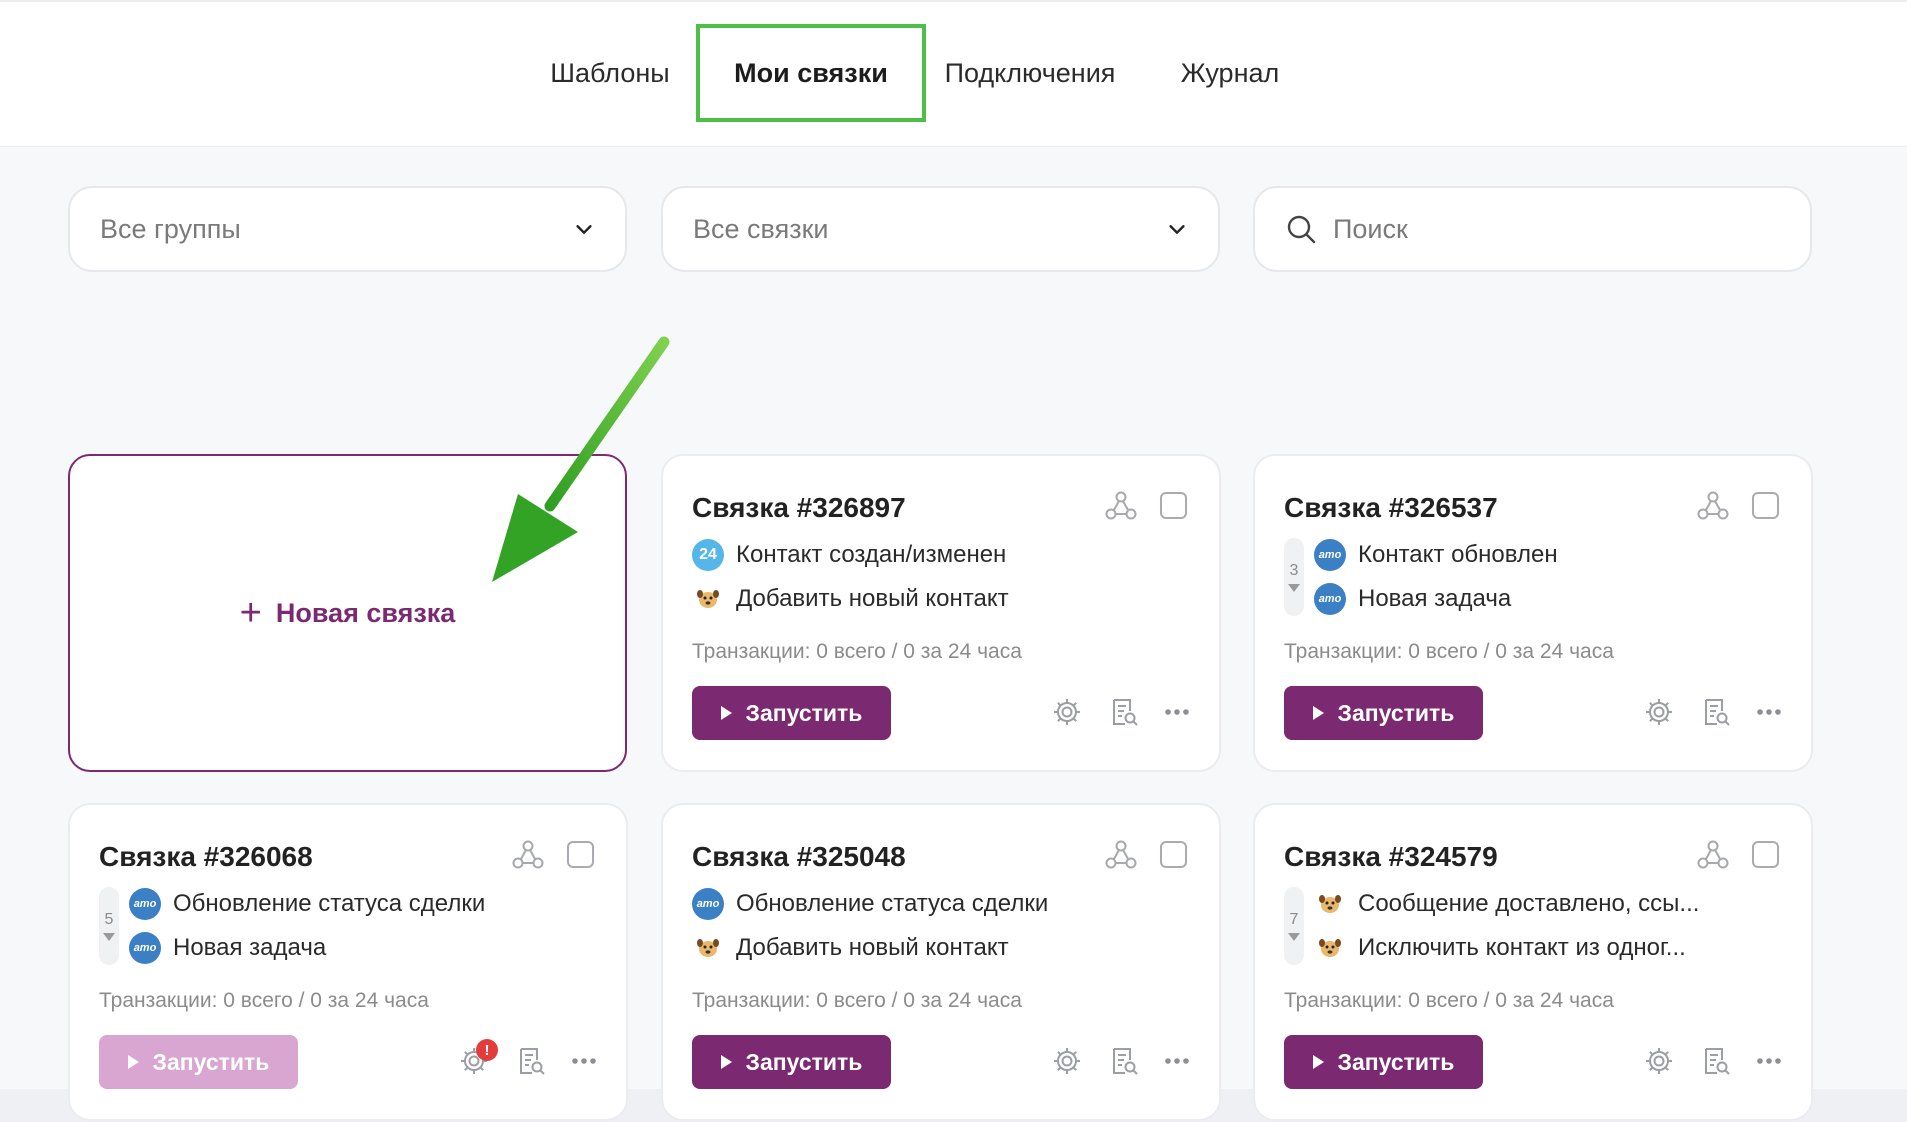  I want to click on groups-select-value: Все группы, so click(170, 228).